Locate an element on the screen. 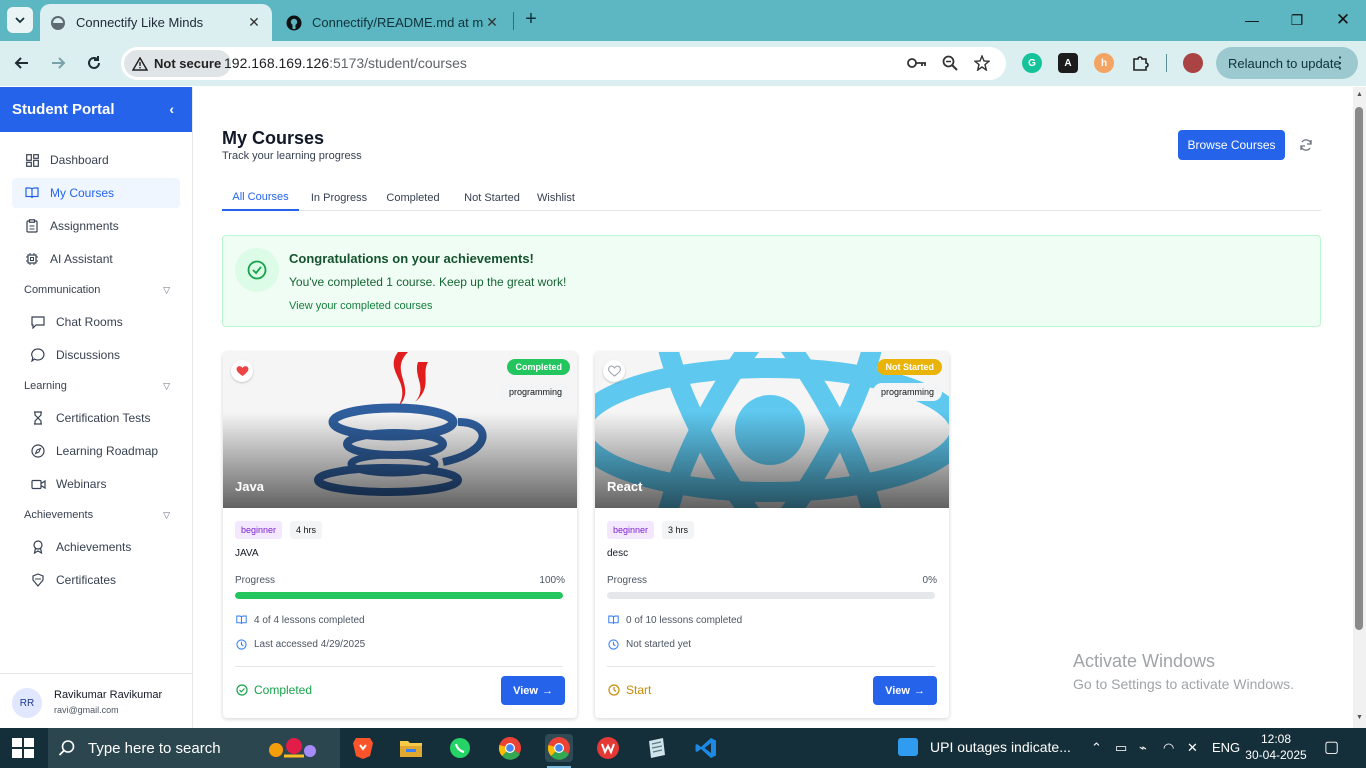 This screenshot has height=768, width=1366. sidebar-item-assignments: Assignments is located at coordinates (96, 226).